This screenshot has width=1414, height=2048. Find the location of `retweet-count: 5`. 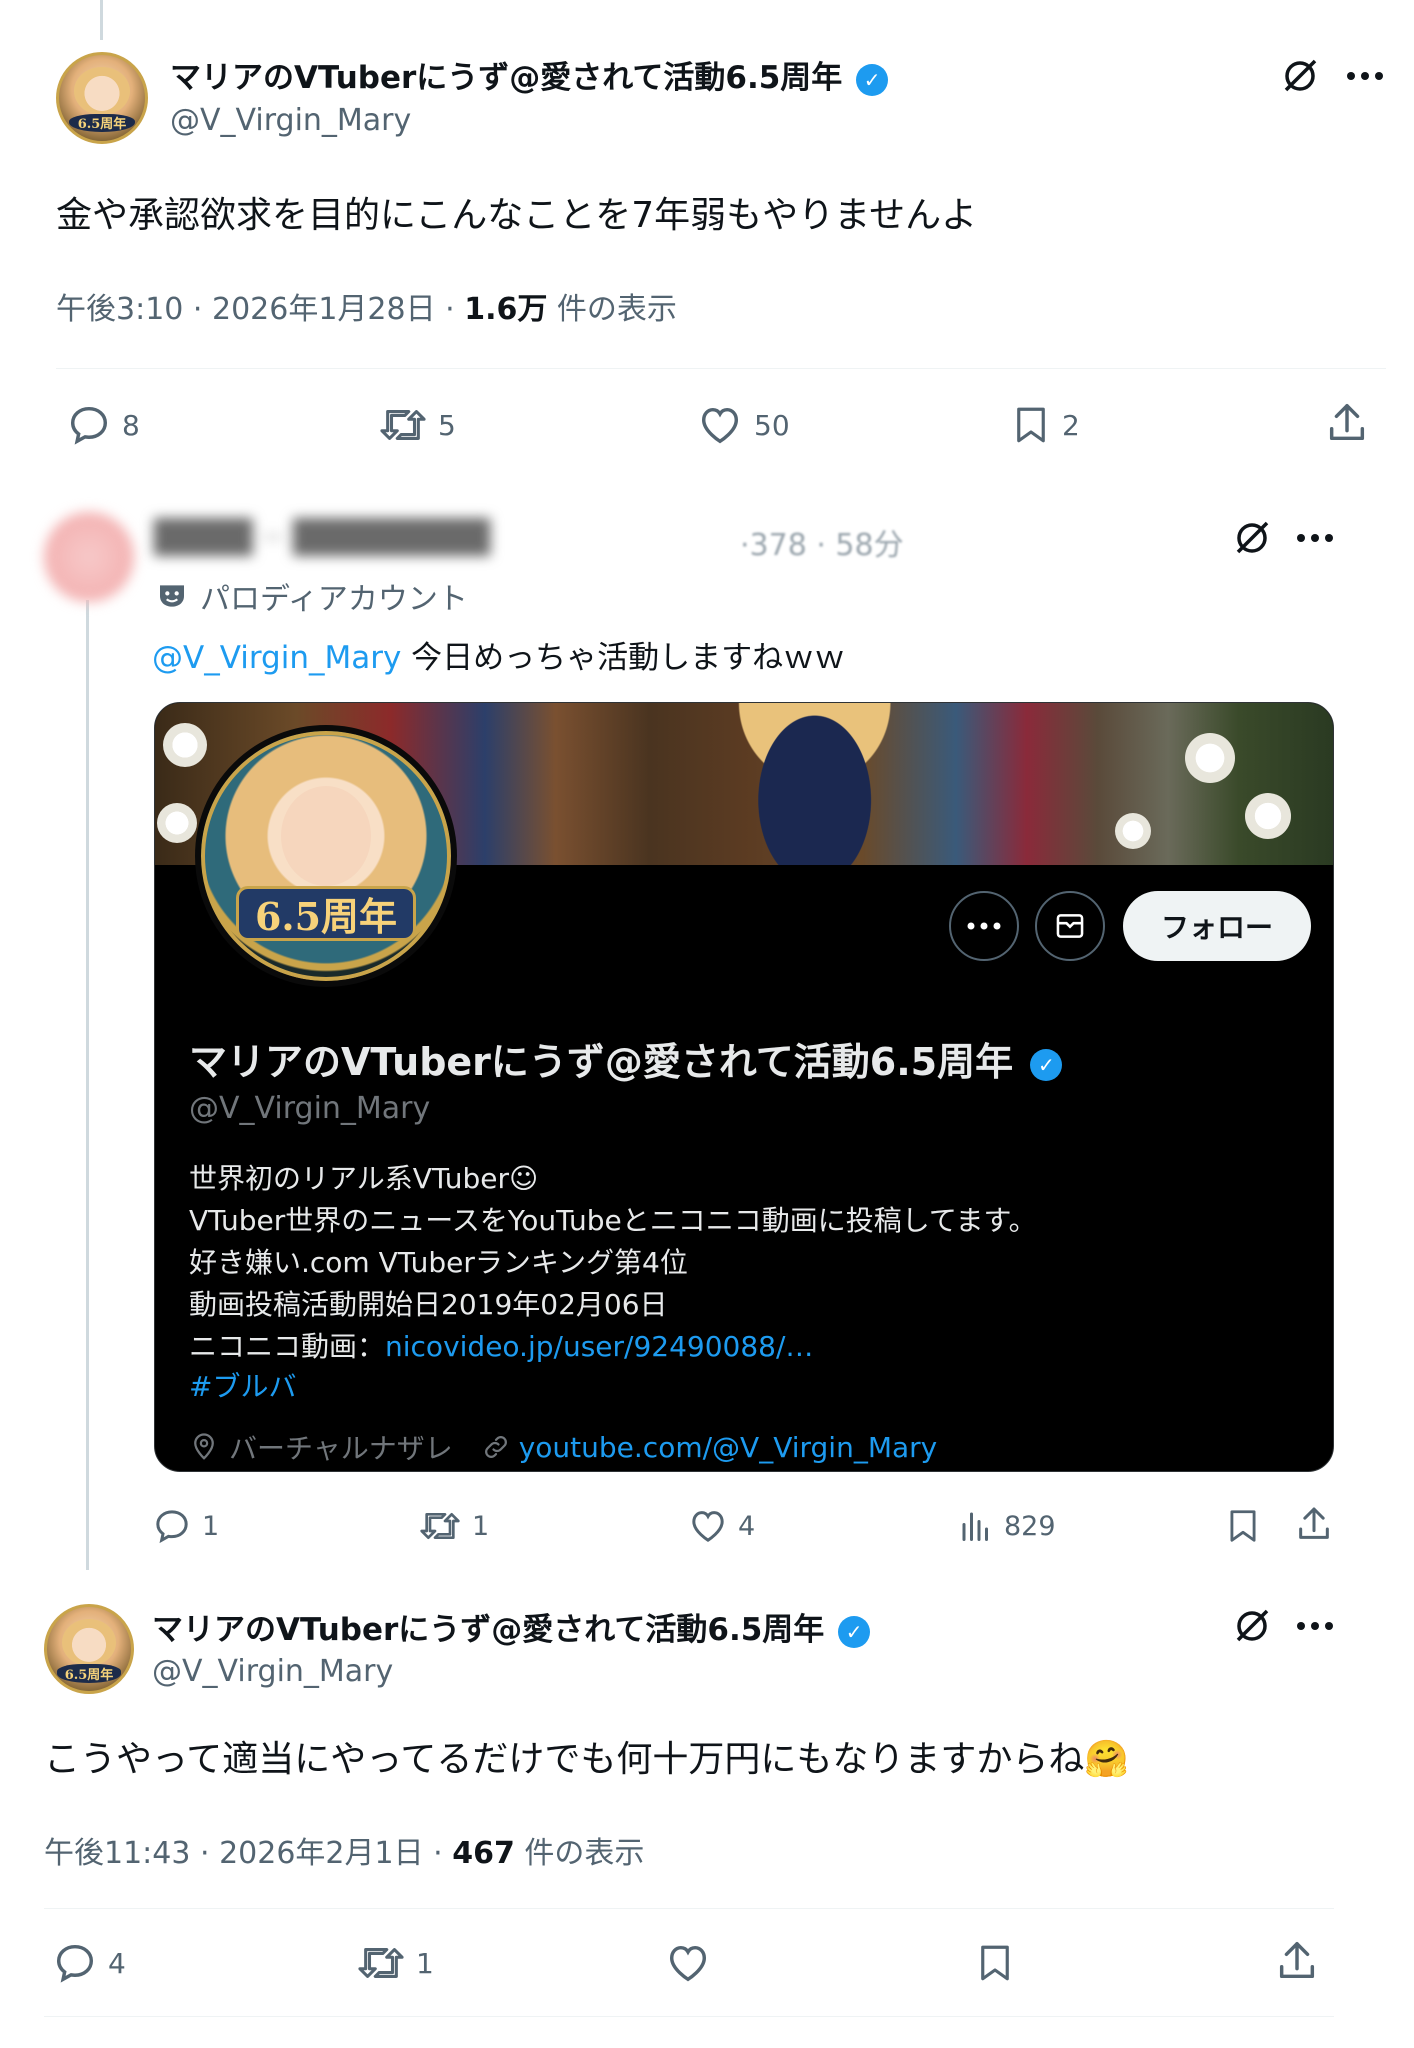

retweet-count: 5 is located at coordinates (447, 425).